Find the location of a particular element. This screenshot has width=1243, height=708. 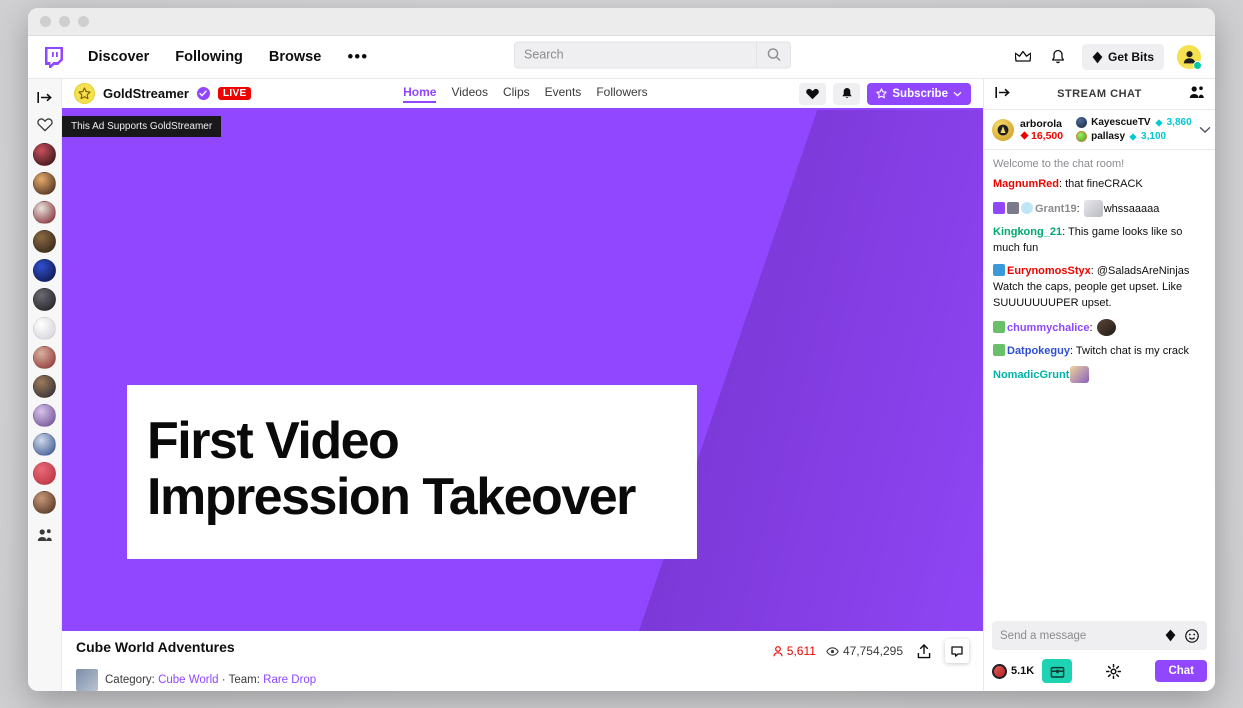

follow-heart-button is located at coordinates (813, 93).